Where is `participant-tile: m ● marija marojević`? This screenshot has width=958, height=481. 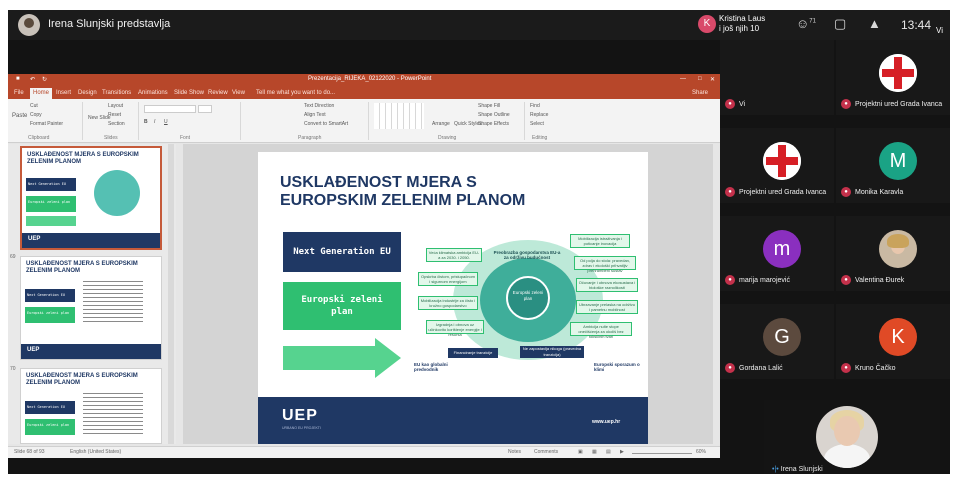
participant-tile: m ● marija marojević is located at coordinates (777, 253).